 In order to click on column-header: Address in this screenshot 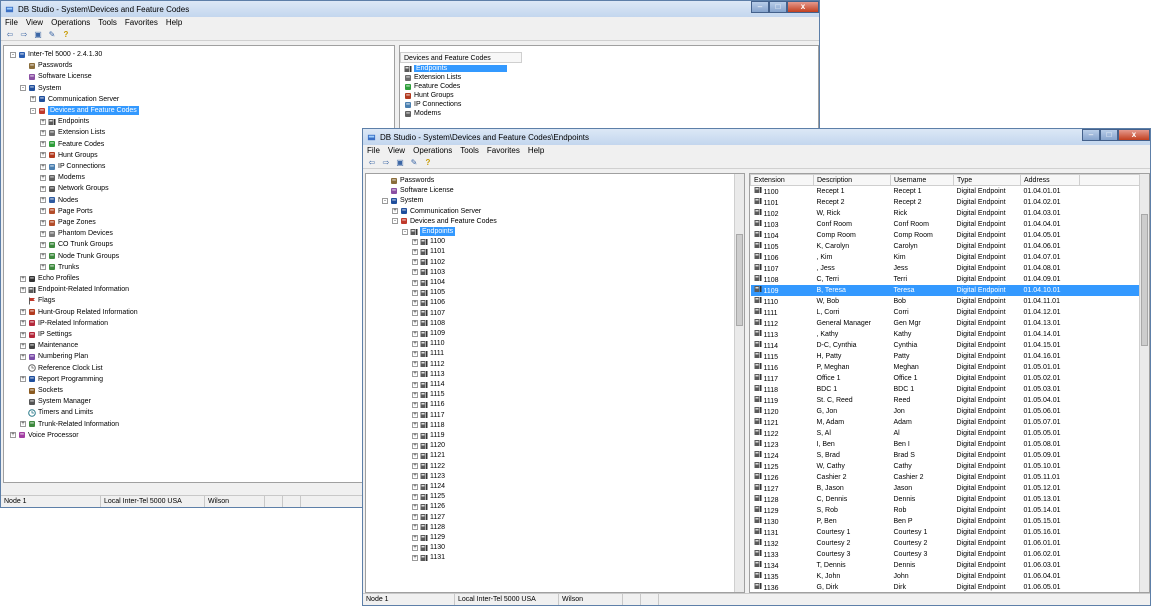, I will do `click(1050, 180)`.